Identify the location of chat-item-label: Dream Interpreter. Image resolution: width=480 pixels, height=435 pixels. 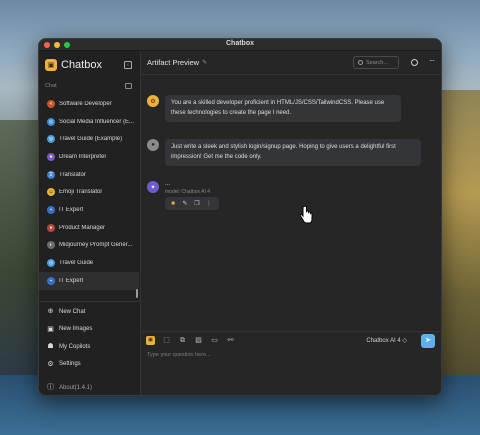
(83, 156).